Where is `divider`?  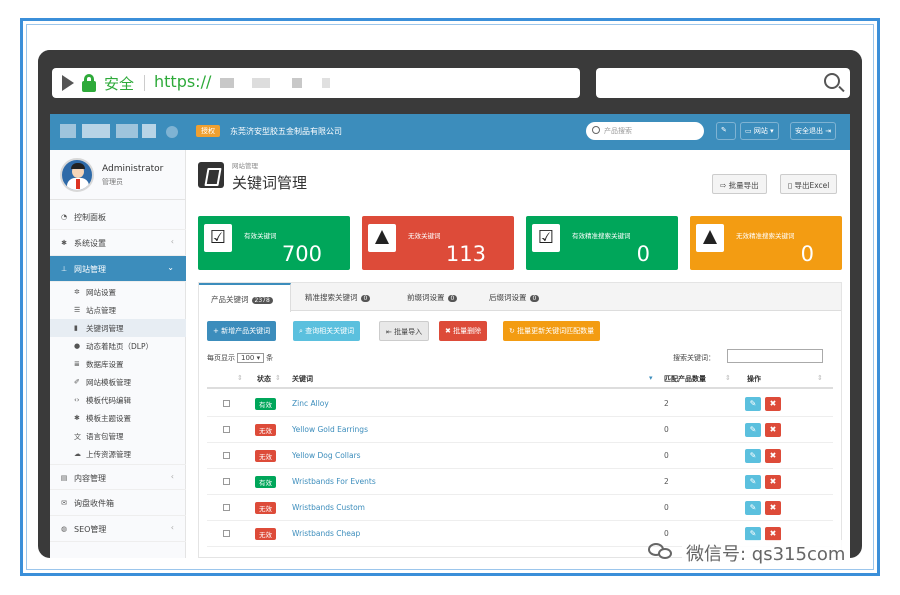 divider is located at coordinates (144, 83).